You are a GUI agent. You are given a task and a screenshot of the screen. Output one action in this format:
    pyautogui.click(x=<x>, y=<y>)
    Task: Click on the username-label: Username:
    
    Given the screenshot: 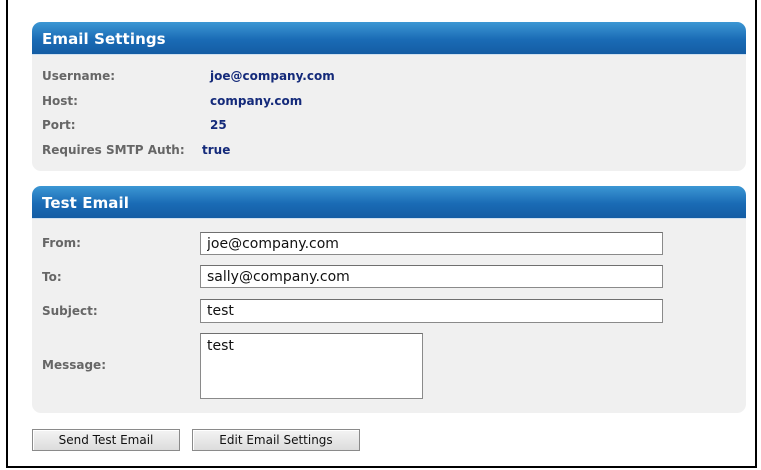 What is the action you would take?
    pyautogui.click(x=79, y=76)
    